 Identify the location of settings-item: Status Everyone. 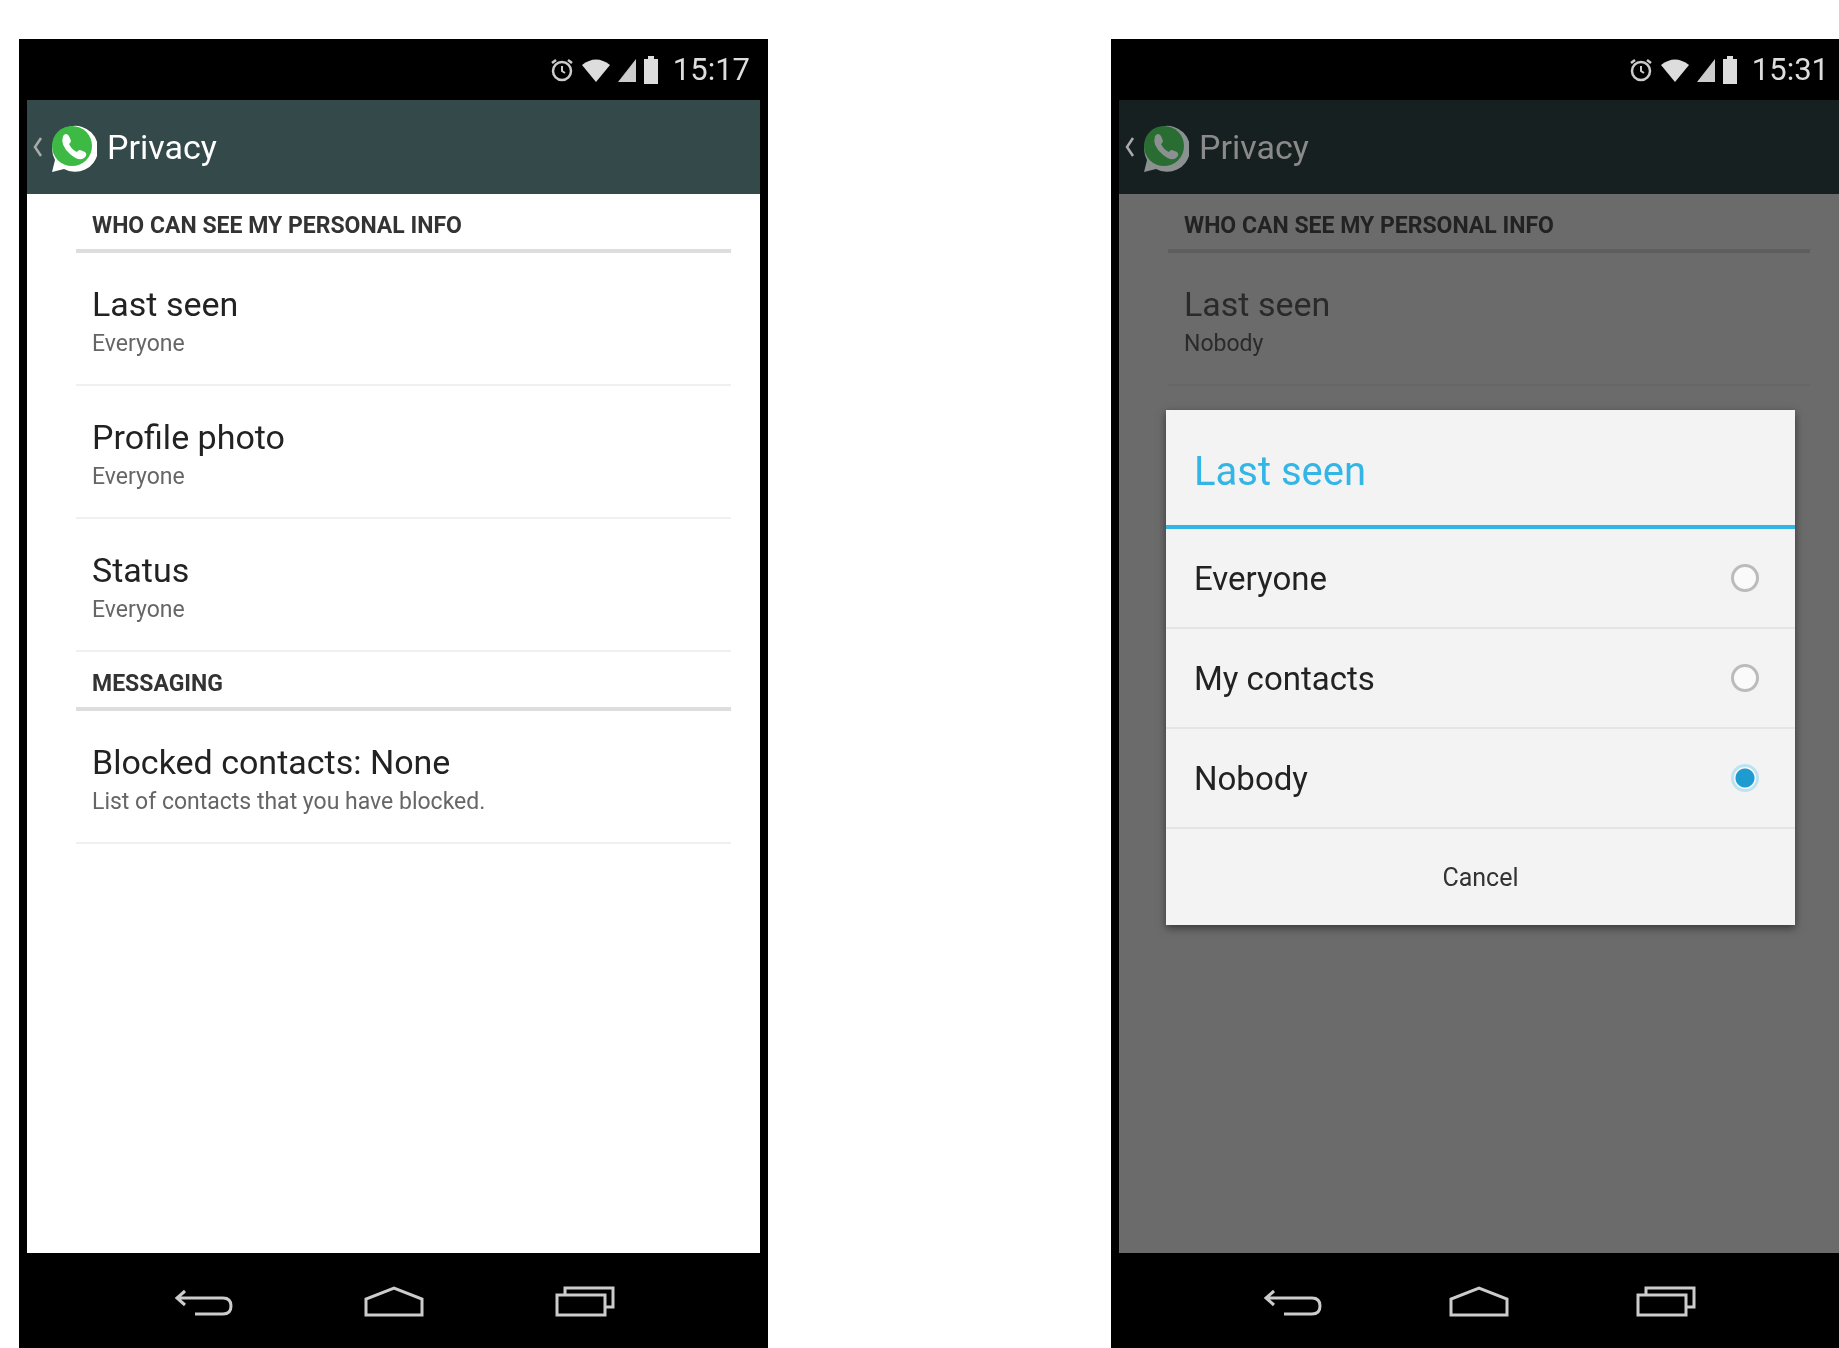
(403, 585).